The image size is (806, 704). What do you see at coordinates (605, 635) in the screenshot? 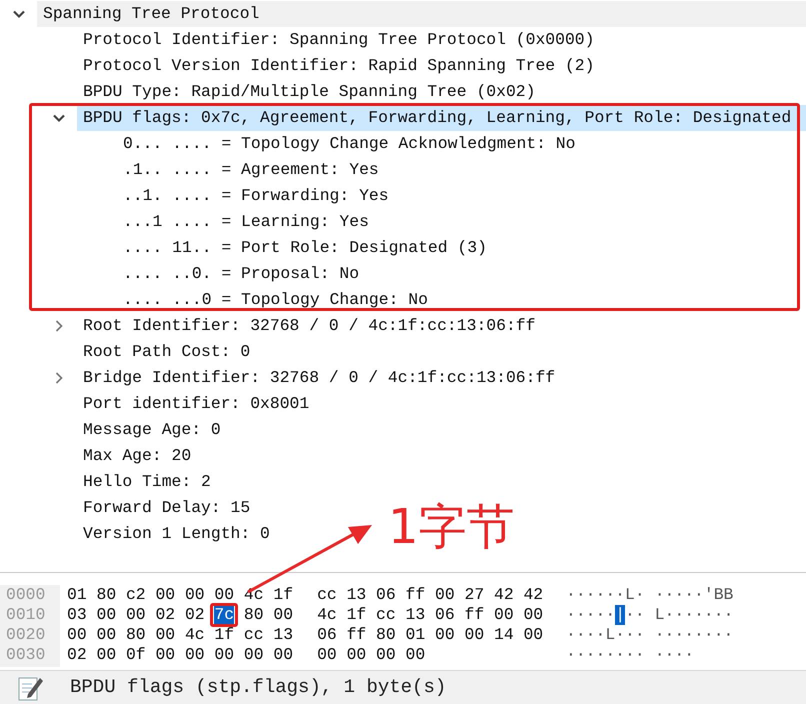
I see `ascii-text: ····L···` at bounding box center [605, 635].